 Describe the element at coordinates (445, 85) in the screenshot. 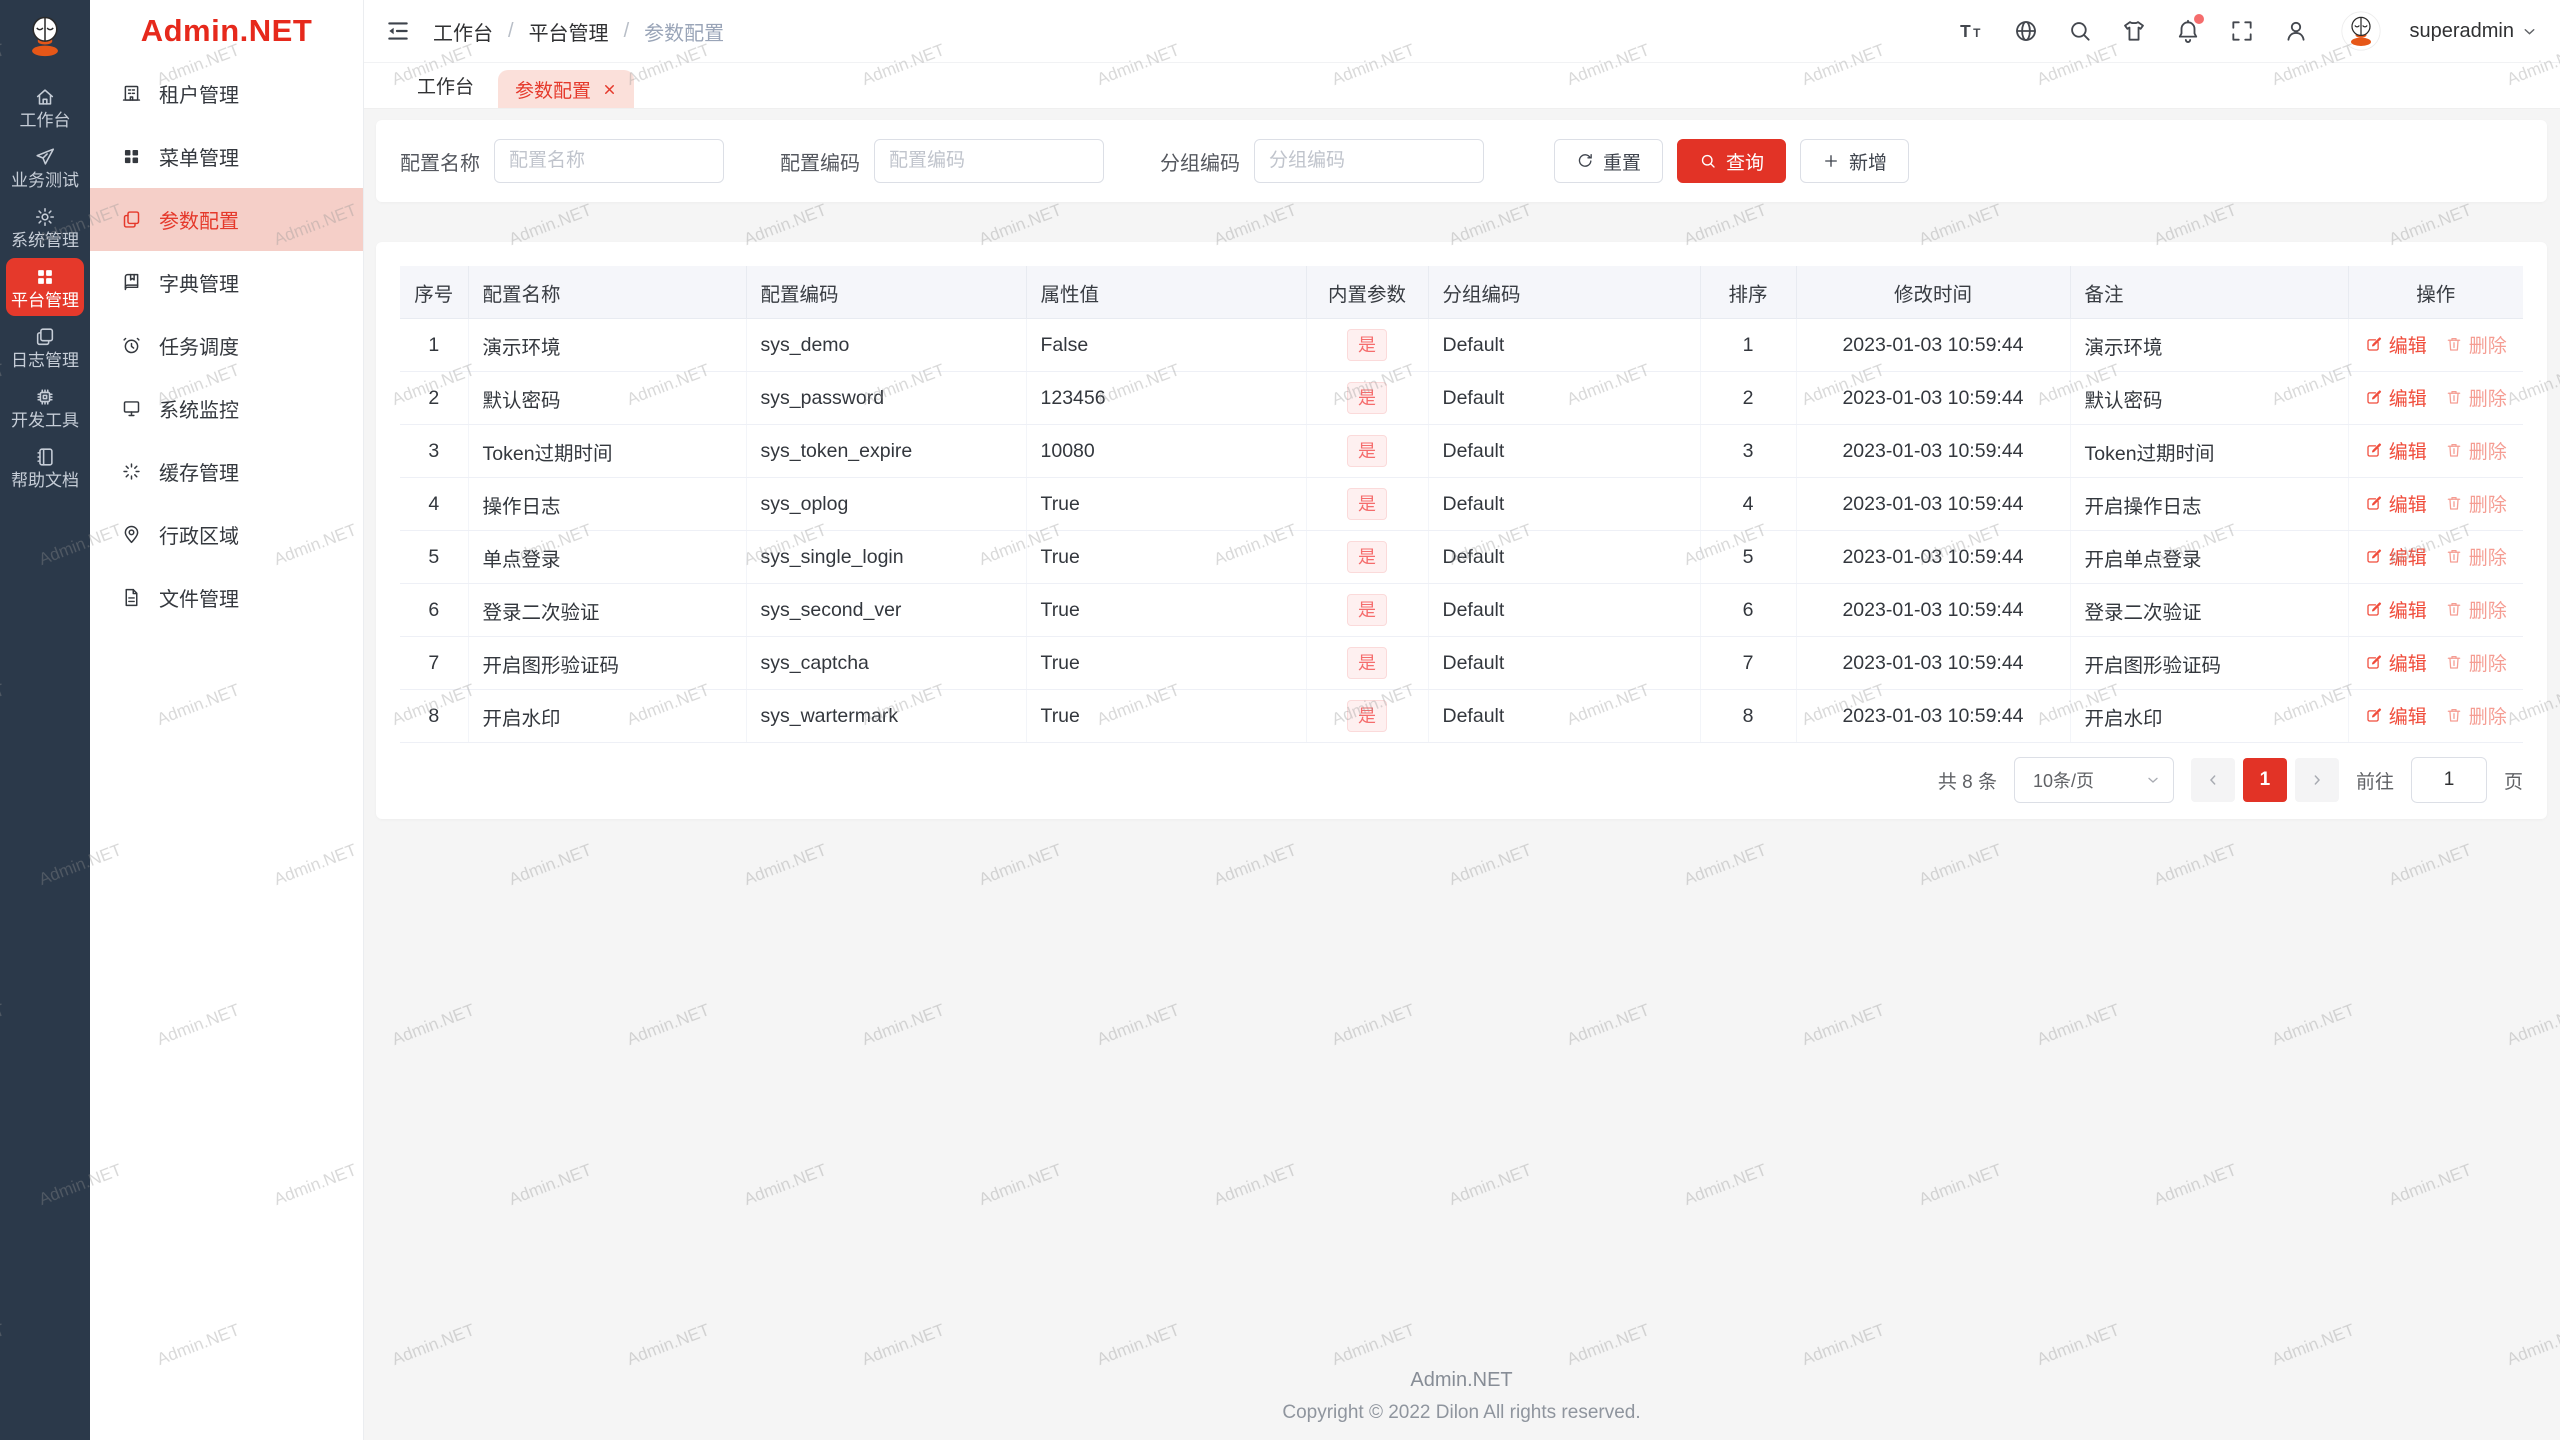

I see `tab-workbench: 工作台` at that location.